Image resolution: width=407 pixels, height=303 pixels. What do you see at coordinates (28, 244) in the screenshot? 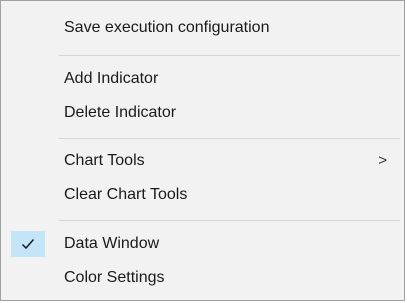
I see `checkmark-icon` at bounding box center [28, 244].